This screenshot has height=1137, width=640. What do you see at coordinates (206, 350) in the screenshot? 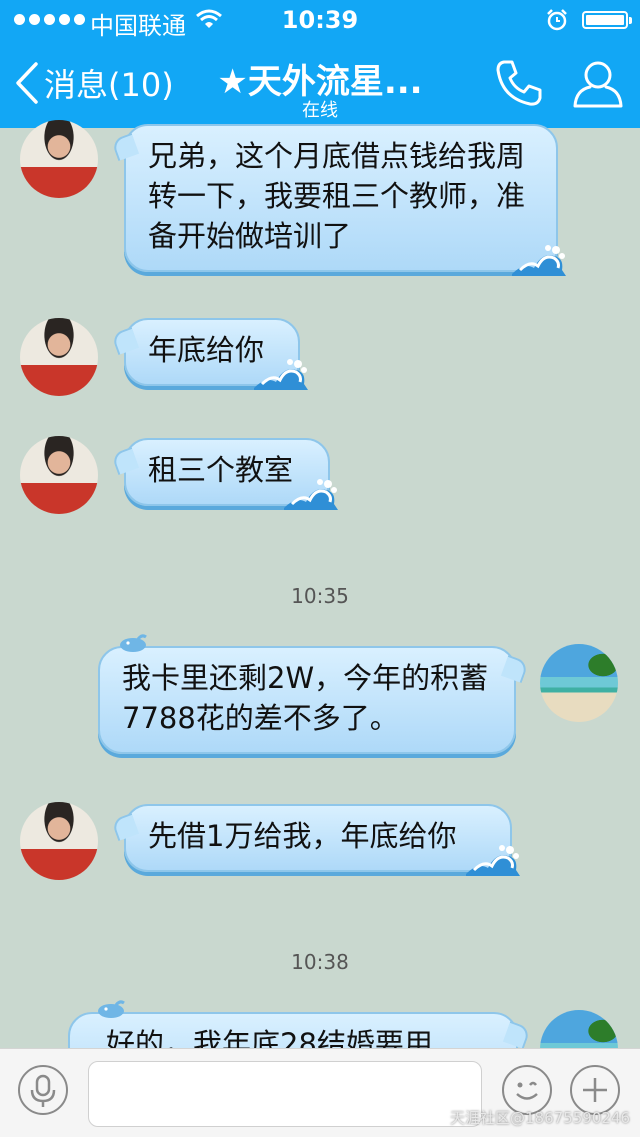
I see `message-text: 年底给你` at bounding box center [206, 350].